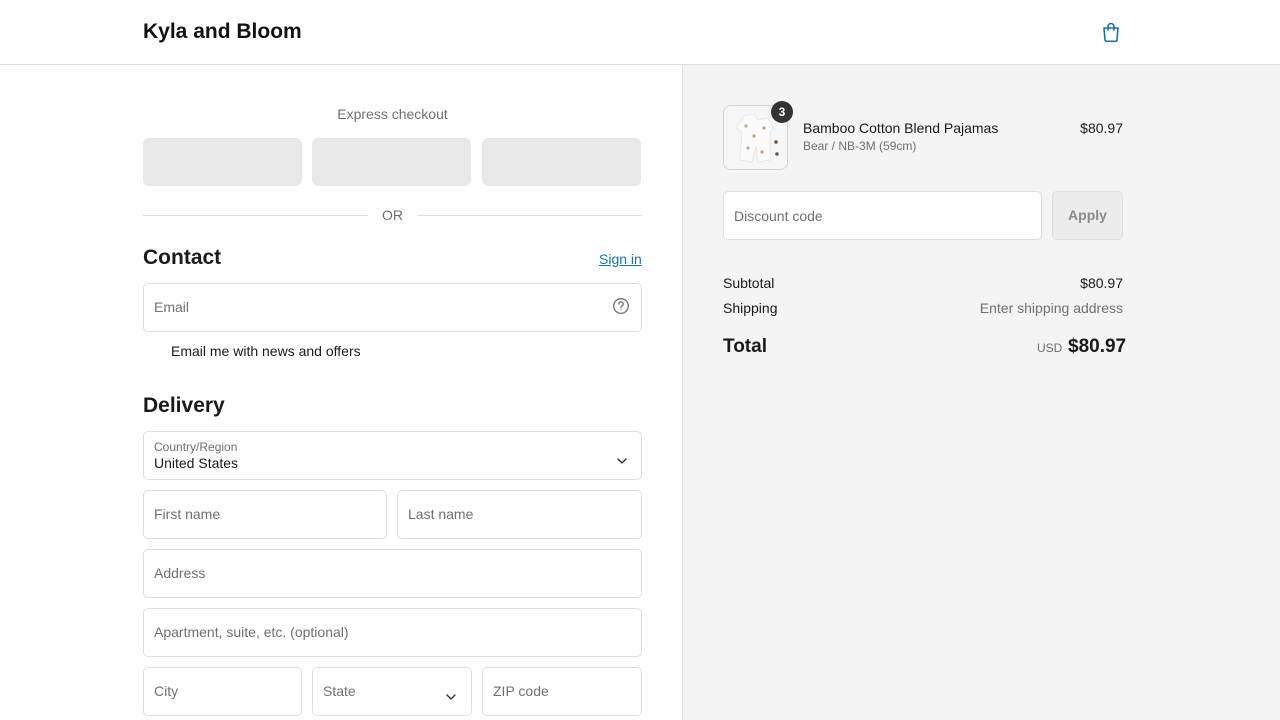  What do you see at coordinates (1087, 215) in the screenshot?
I see `apply-discount-button: Apply` at bounding box center [1087, 215].